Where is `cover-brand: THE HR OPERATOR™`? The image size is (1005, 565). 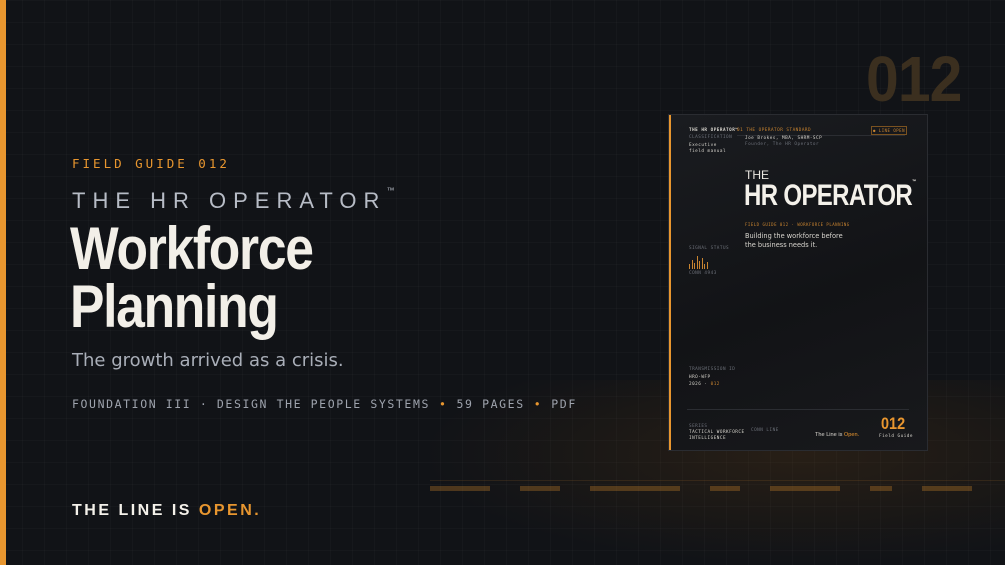
cover-brand: THE HR OPERATOR™ is located at coordinates (714, 130).